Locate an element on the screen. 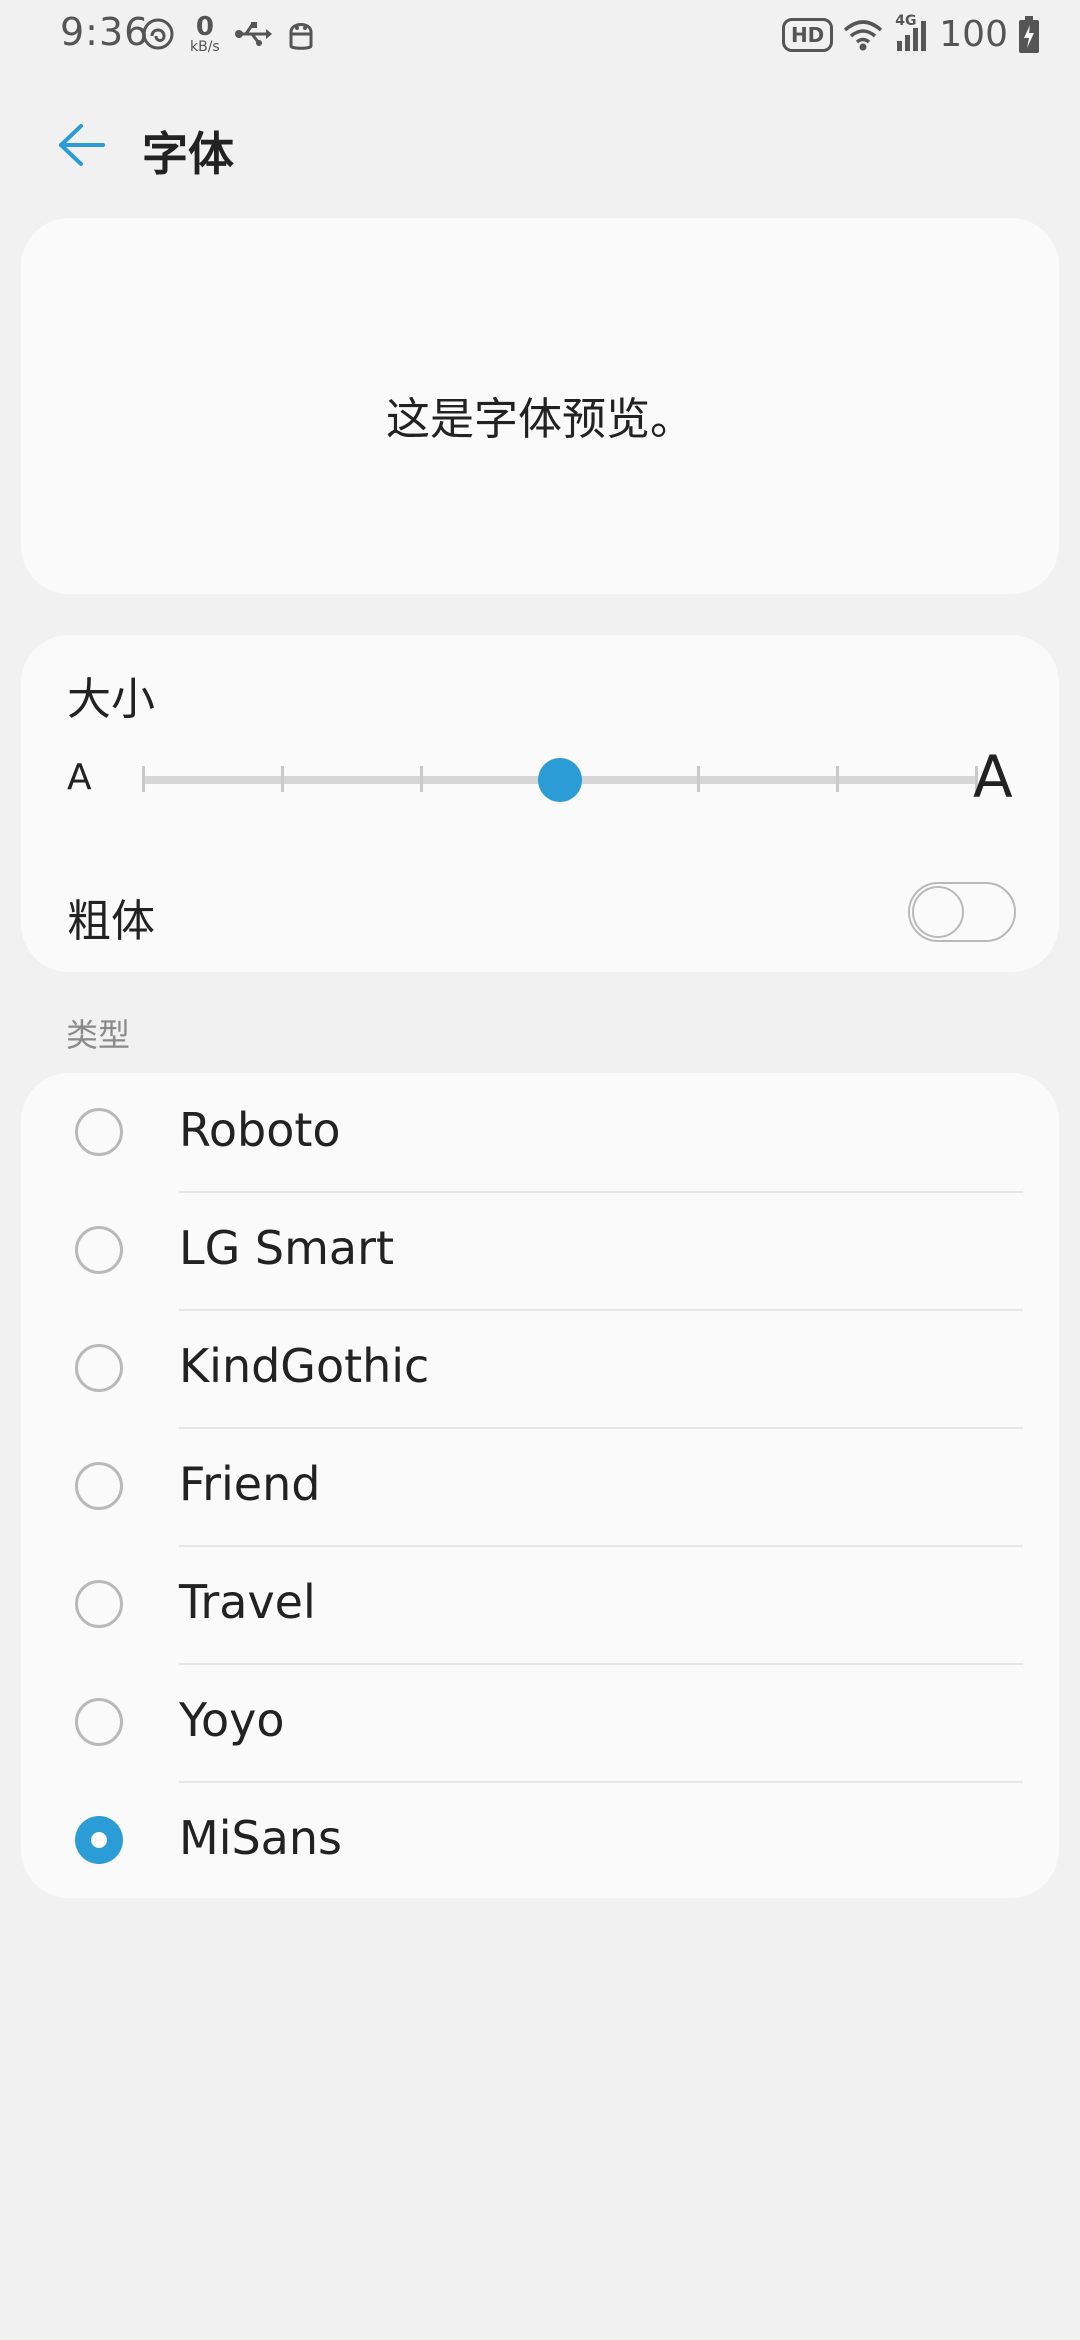 This screenshot has width=1080, height=2340. bold-toggle-knob is located at coordinates (938, 912).